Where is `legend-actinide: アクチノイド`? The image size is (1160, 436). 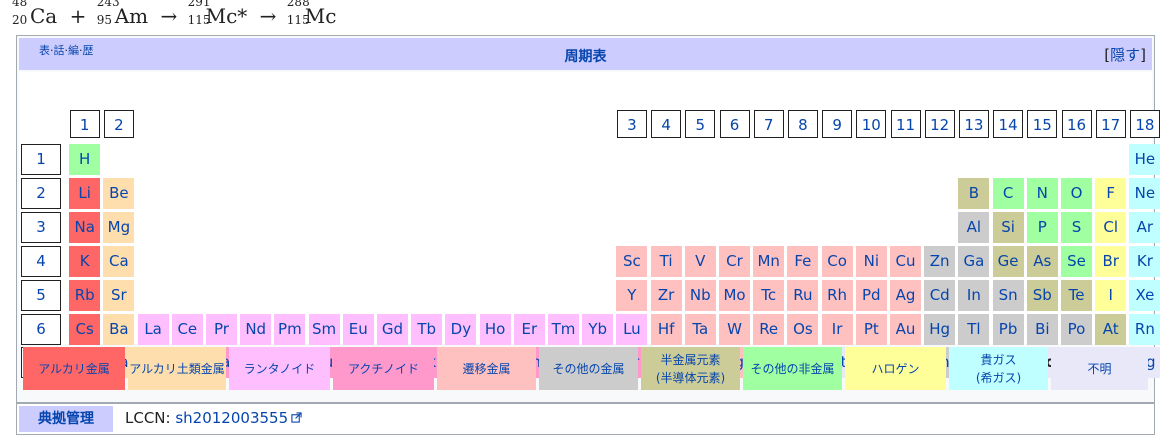 legend-actinide: アクチノイド is located at coordinates (383, 368).